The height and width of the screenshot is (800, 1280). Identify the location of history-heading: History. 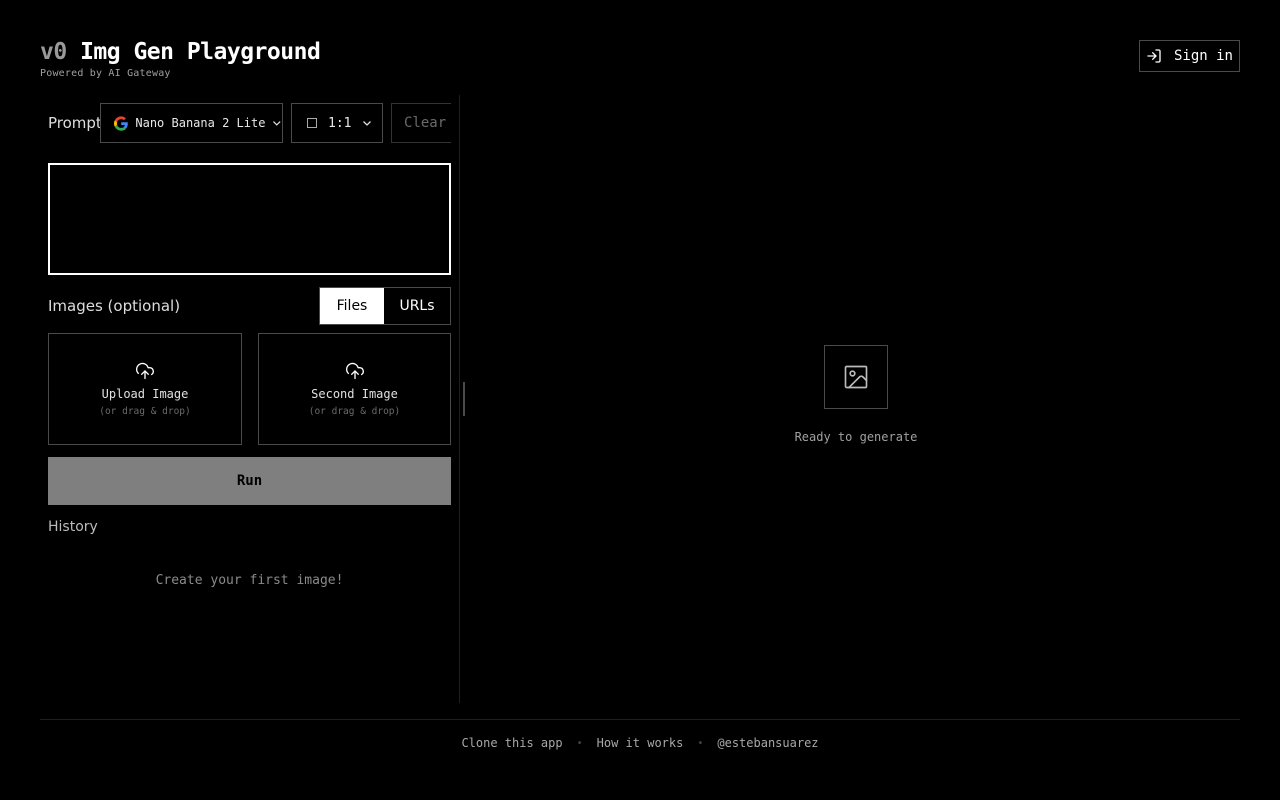
(73, 527).